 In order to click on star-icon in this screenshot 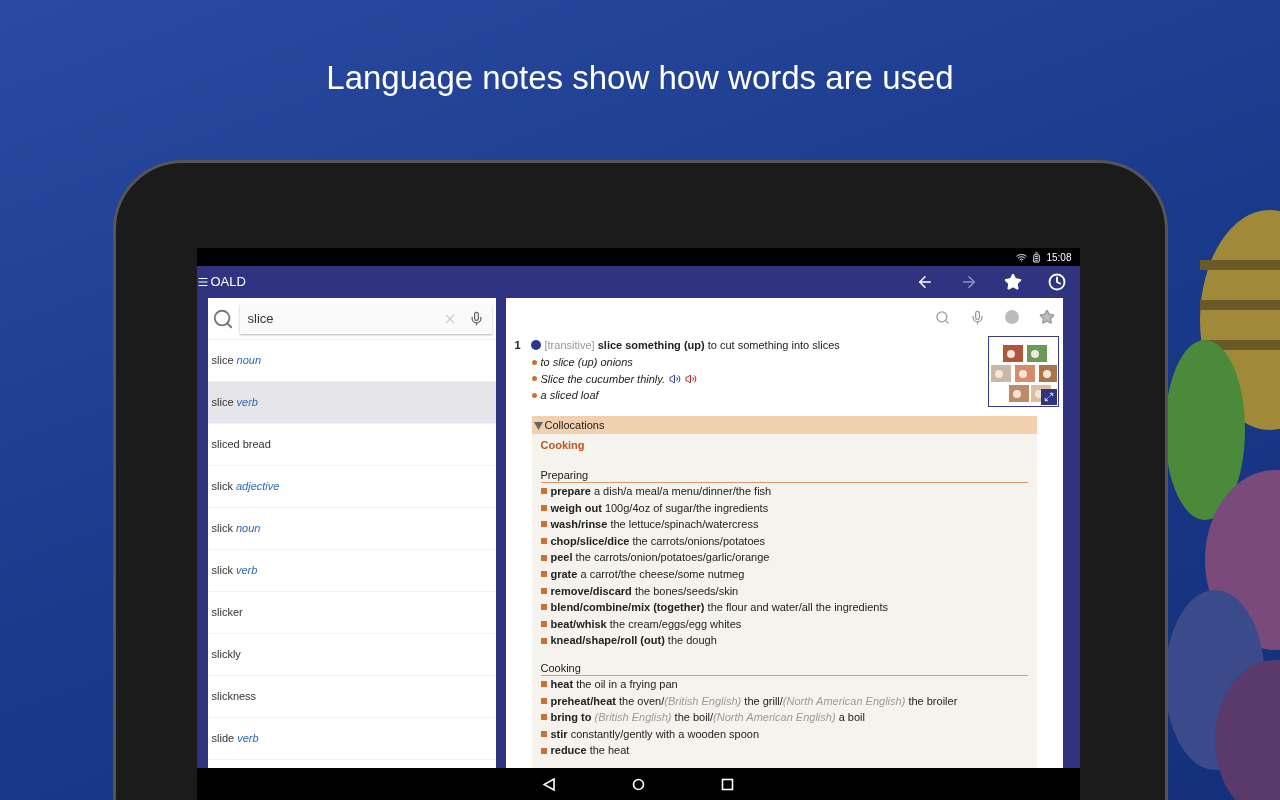, I will do `click(1046, 317)`.